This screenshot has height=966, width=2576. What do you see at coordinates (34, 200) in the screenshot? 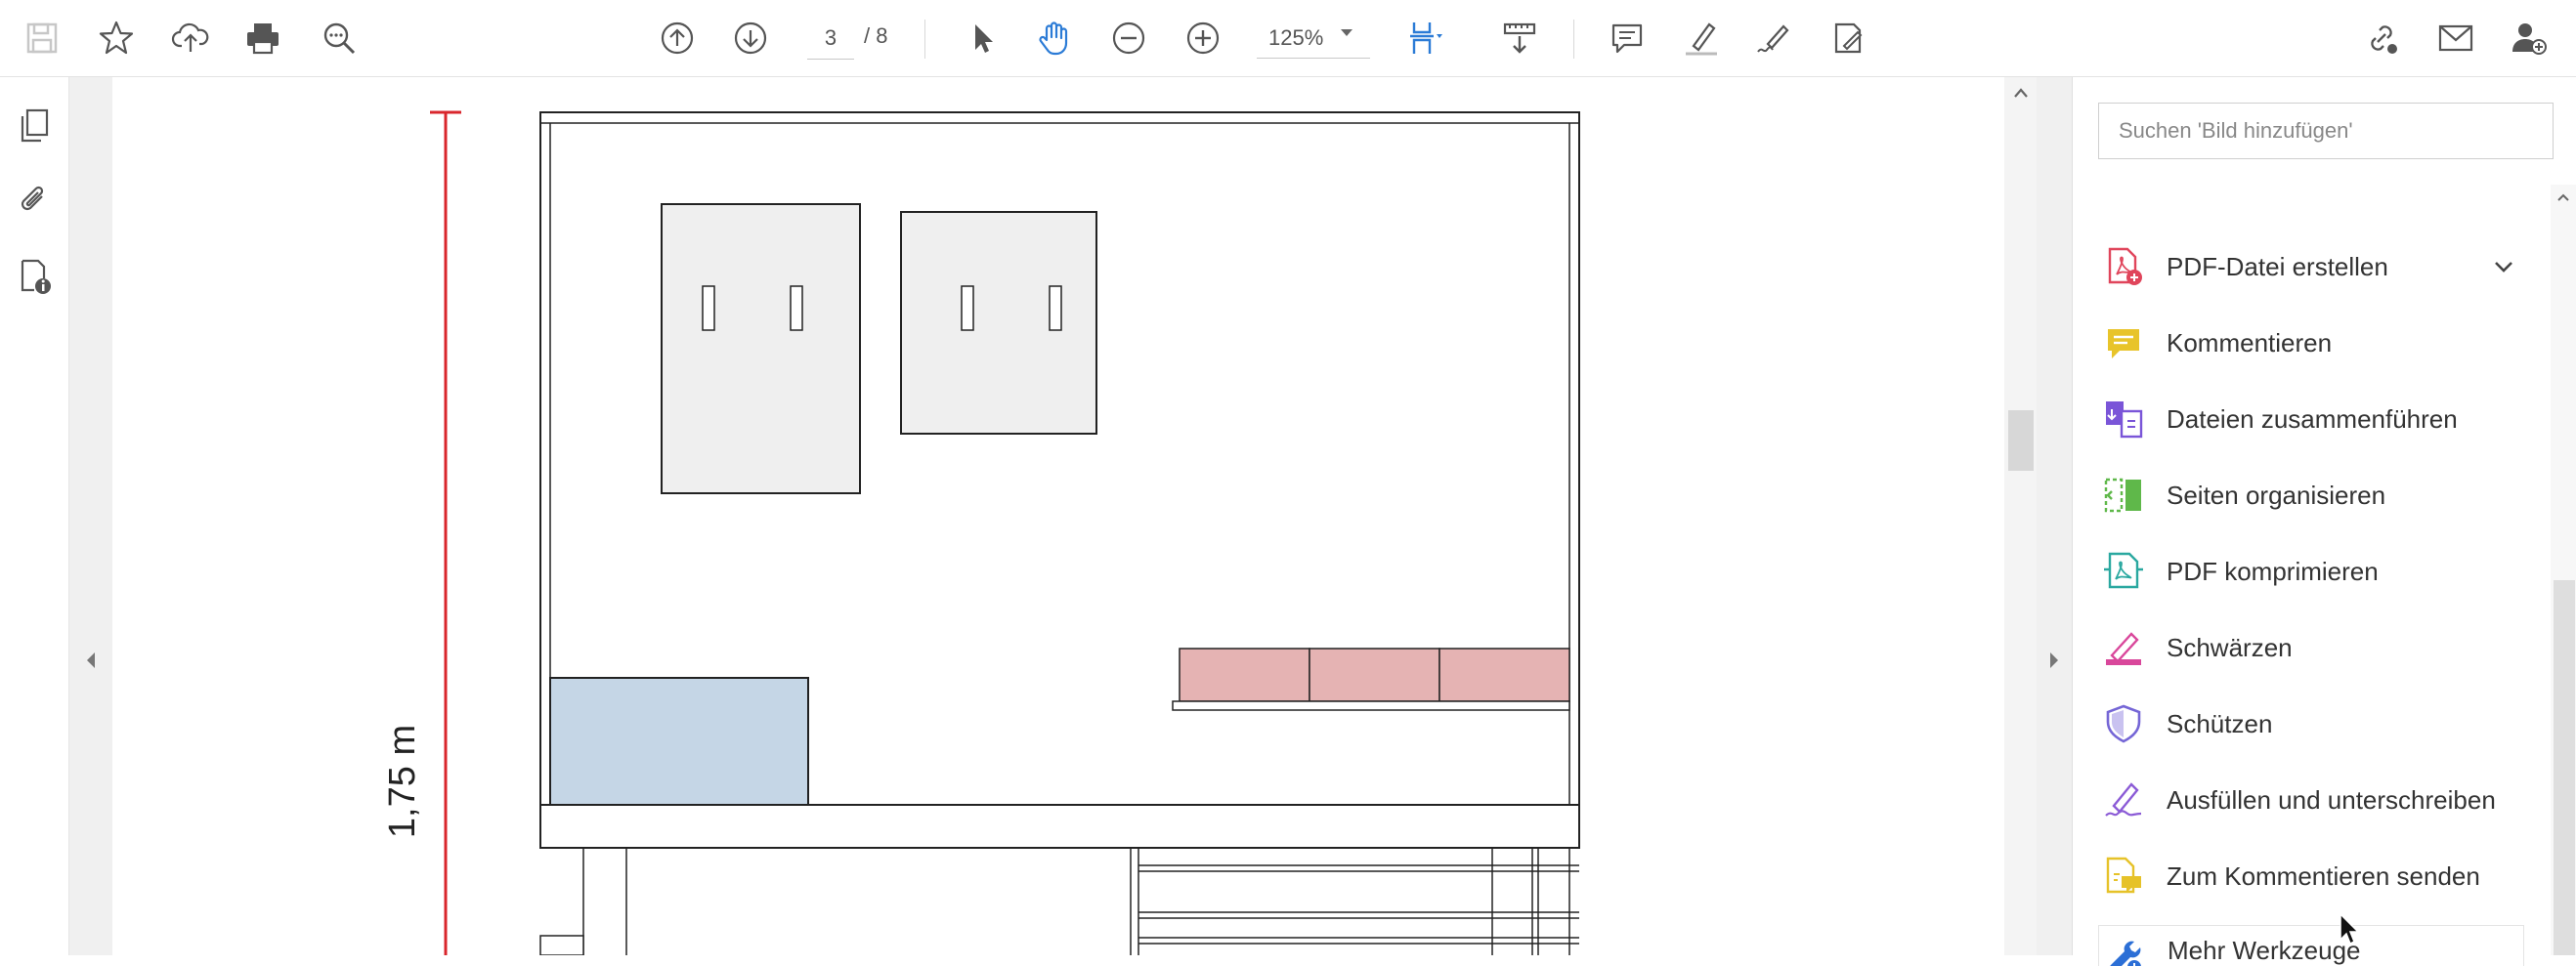
I see `attachment-icon` at bounding box center [34, 200].